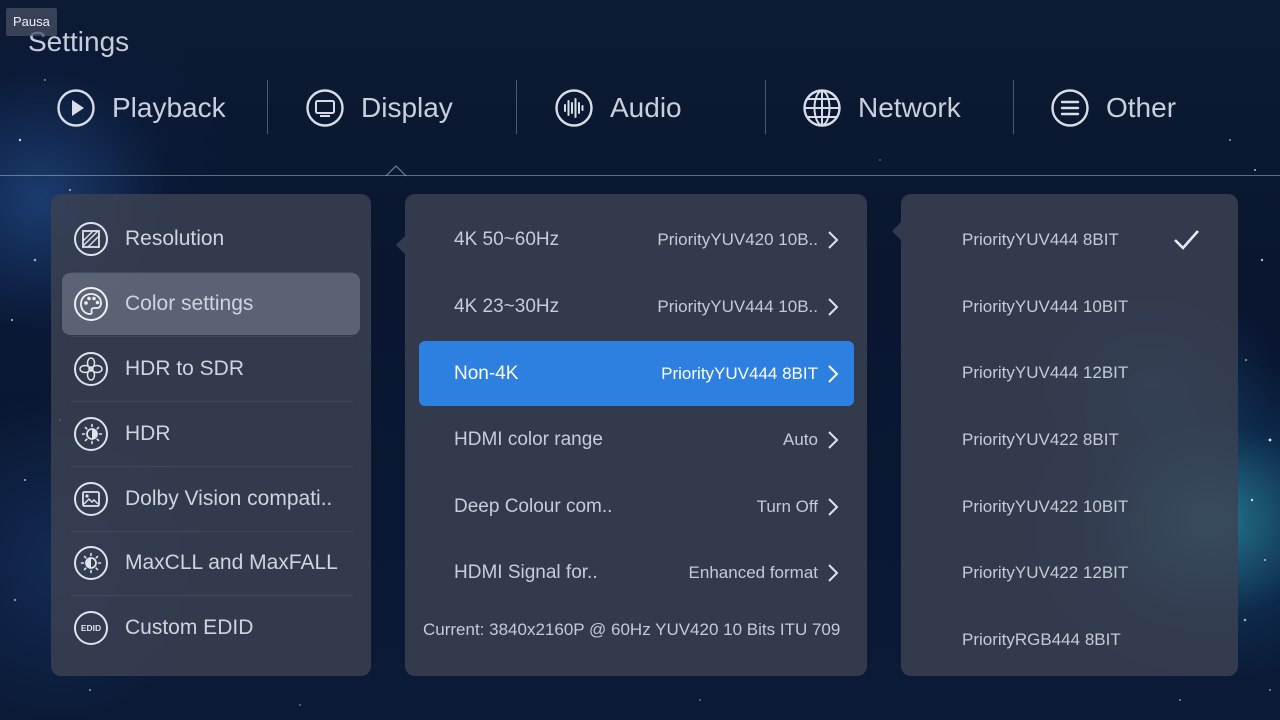  Describe the element at coordinates (574, 108) in the screenshot. I see `waveform-icon` at that location.